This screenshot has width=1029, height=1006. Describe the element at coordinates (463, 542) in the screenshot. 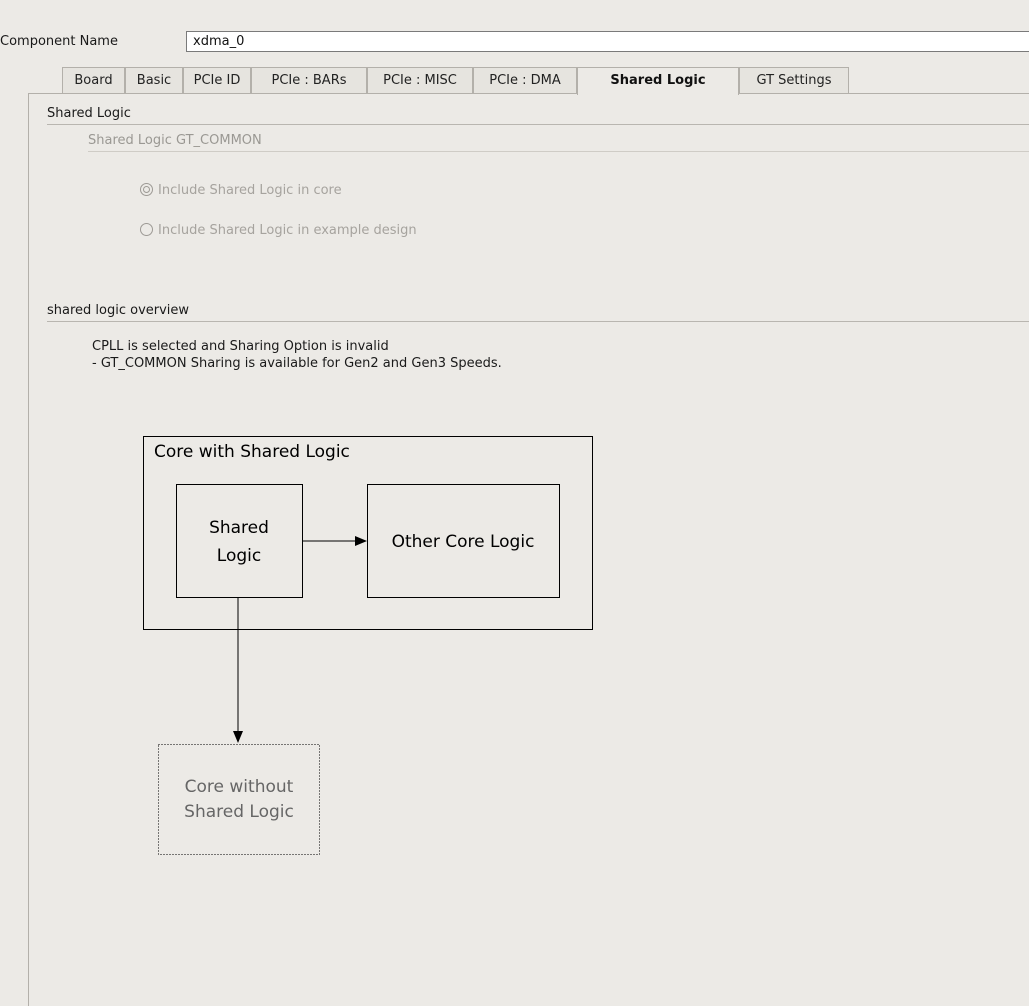

I see `other-core-logic-label: Other Core Logic` at that location.